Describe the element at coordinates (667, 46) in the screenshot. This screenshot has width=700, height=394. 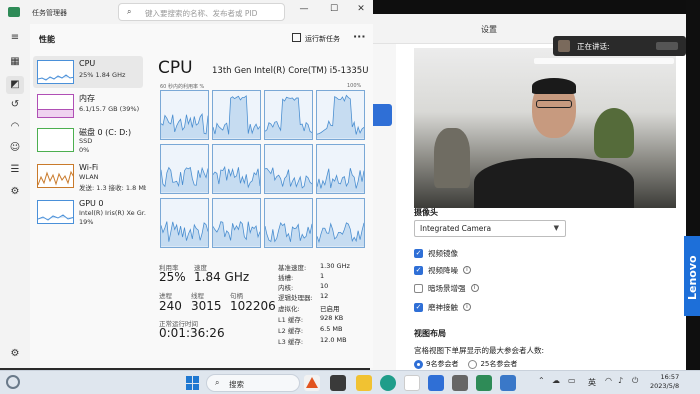
I see `speaker-name-redacted` at that location.